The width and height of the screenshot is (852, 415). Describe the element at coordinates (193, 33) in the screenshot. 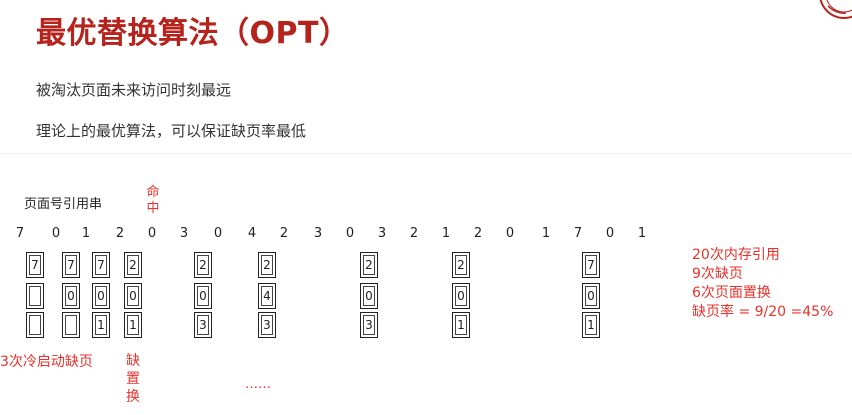

I see `page-title: 最优替换算法（OPT）` at that location.